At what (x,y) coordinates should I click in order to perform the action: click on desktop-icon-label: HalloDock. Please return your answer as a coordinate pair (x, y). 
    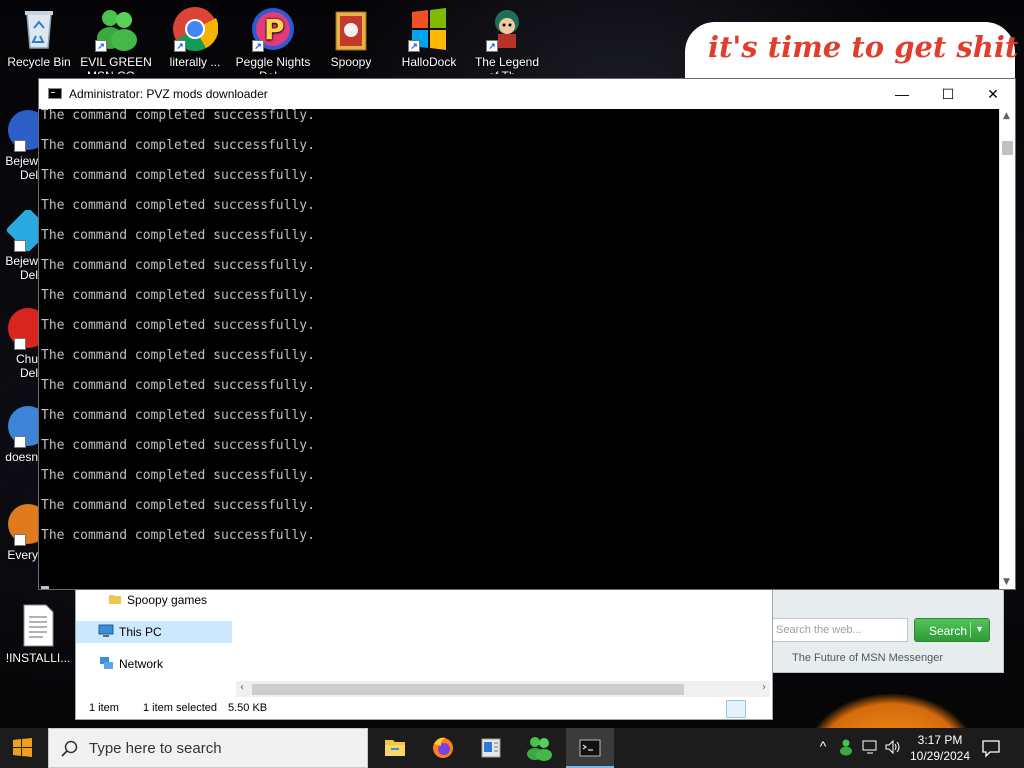
    Looking at the image, I should click on (429, 62).